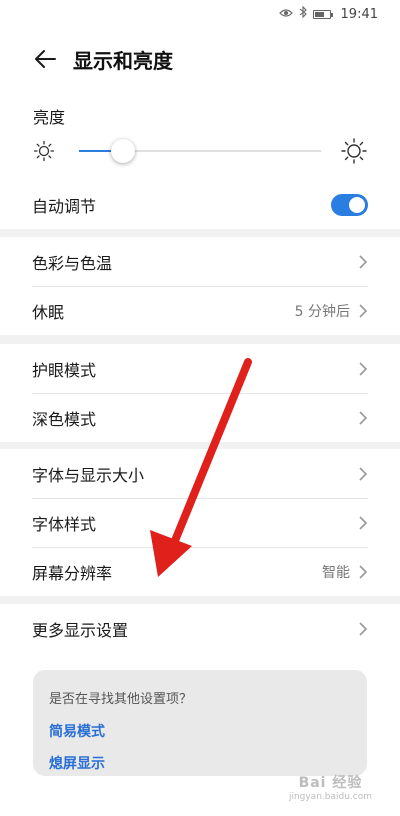 This screenshot has height=816, width=400. I want to click on status-icons: 19:41, so click(328, 13).